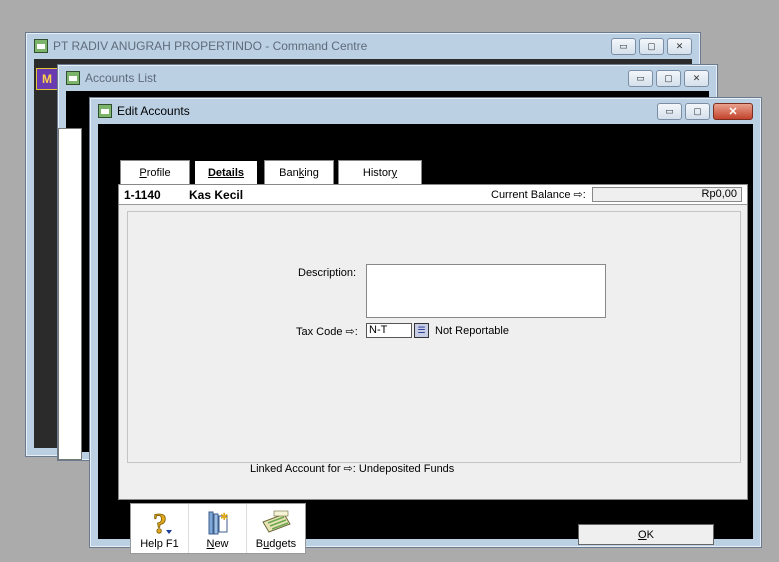  I want to click on accounts-list-panel, so click(70, 294).